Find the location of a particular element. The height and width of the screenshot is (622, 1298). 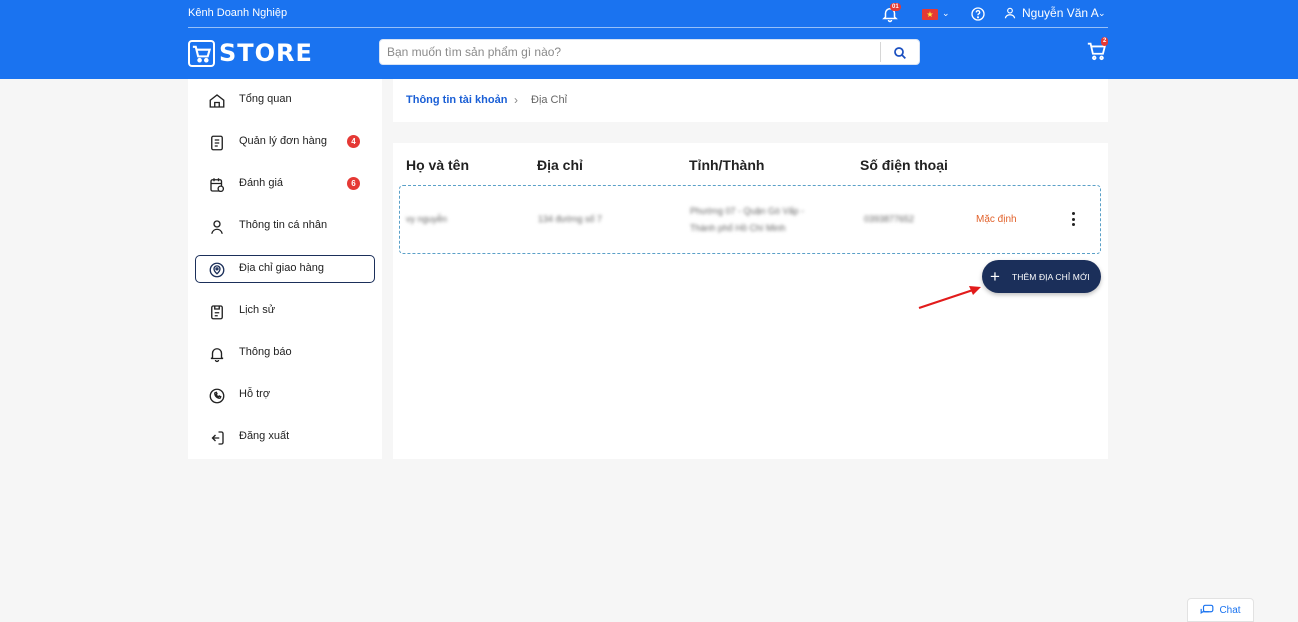

sidebar-item-notifications: Thông báo is located at coordinates (285, 353).